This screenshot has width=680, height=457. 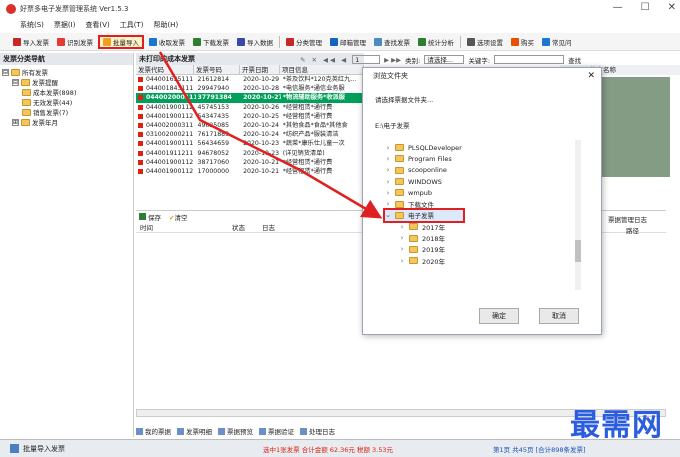 I want to click on watermark-text: 最需网, so click(x=616, y=425).